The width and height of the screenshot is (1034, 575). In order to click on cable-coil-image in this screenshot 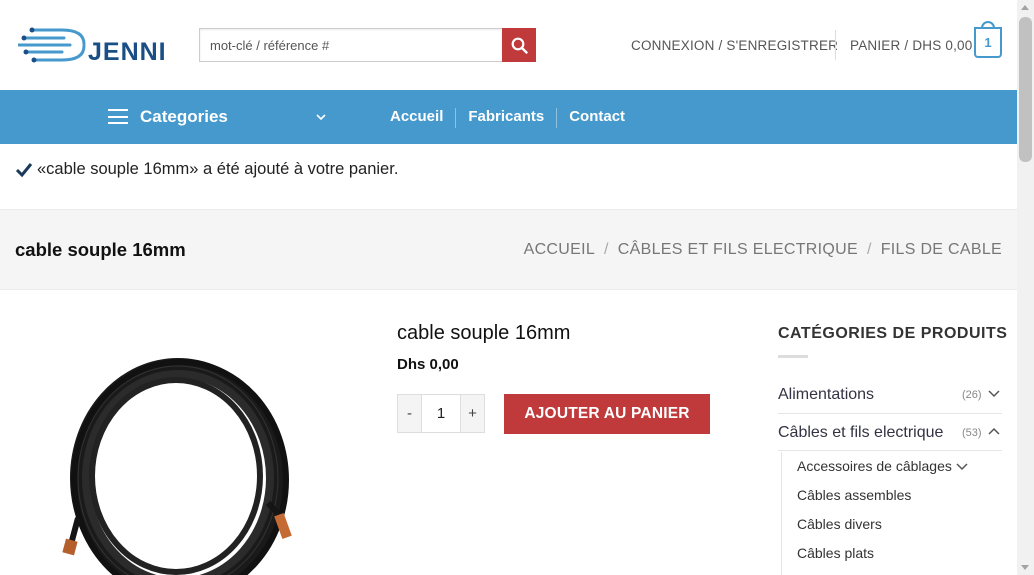, I will do `click(177, 466)`.